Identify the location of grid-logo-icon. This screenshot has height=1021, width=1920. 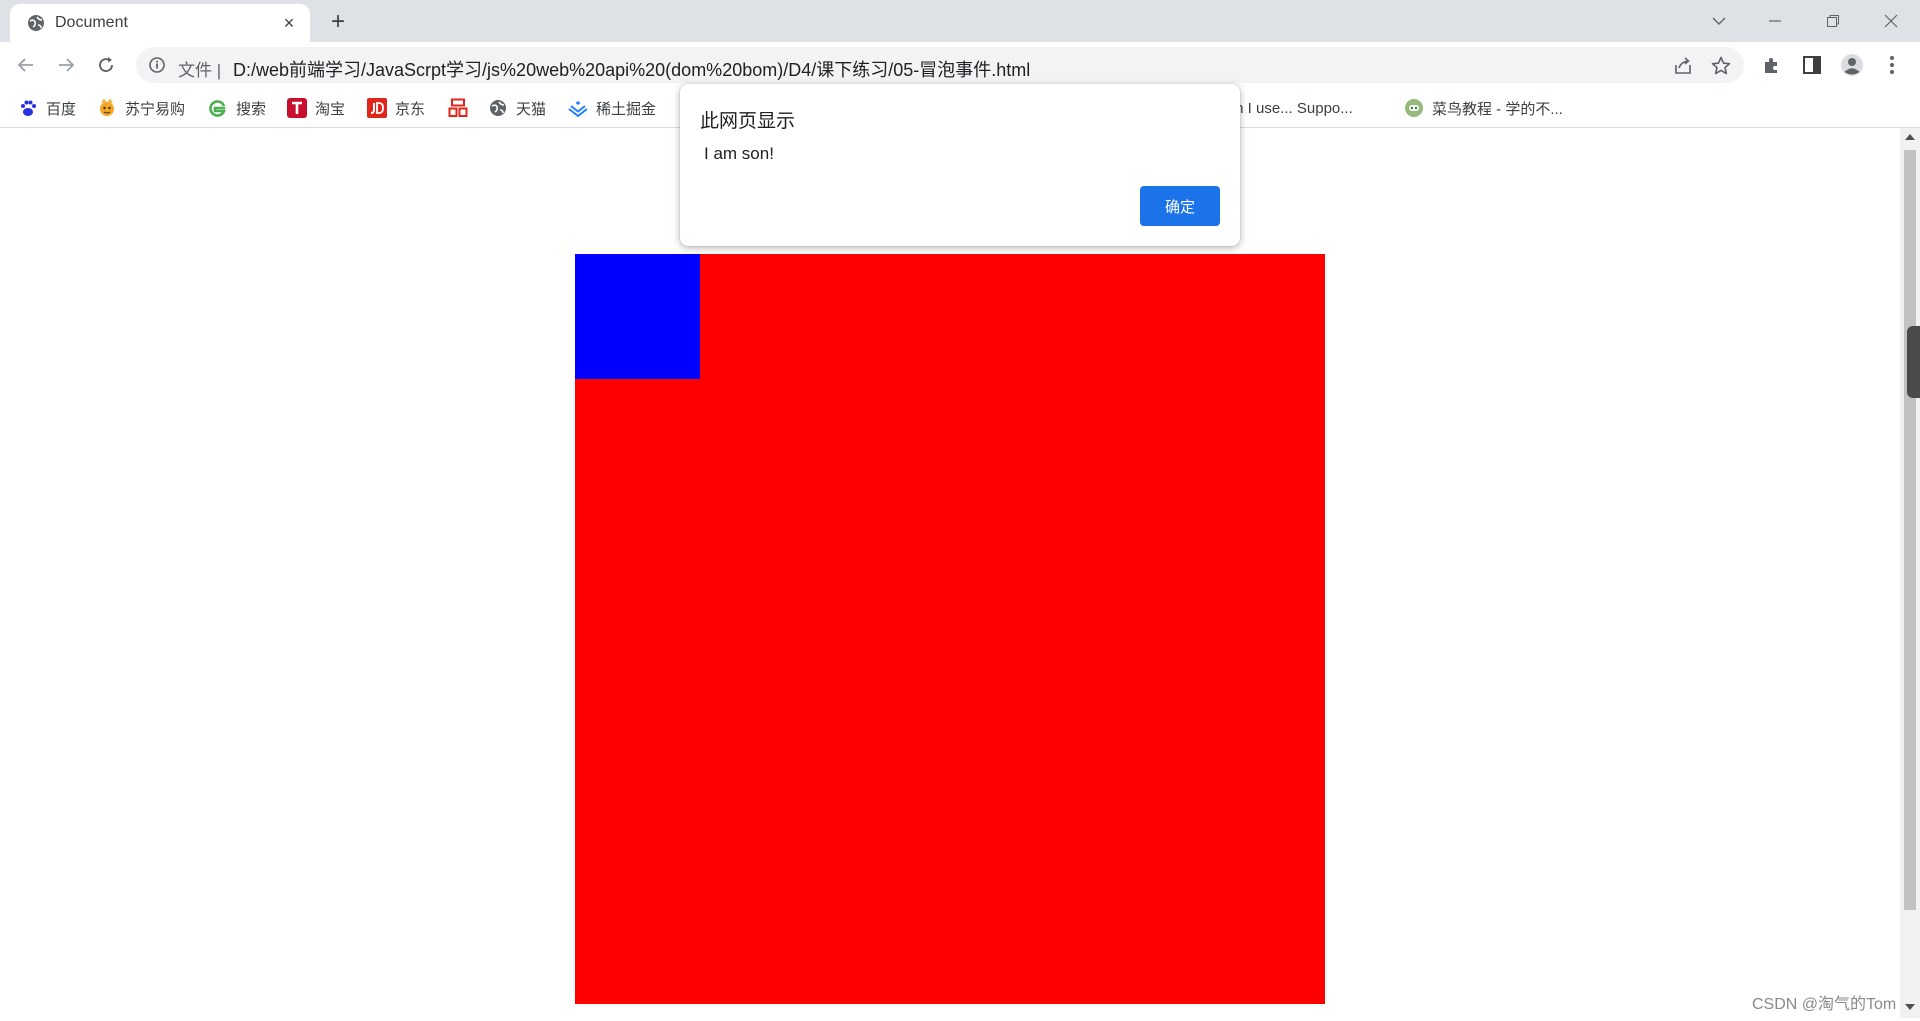
(458, 107).